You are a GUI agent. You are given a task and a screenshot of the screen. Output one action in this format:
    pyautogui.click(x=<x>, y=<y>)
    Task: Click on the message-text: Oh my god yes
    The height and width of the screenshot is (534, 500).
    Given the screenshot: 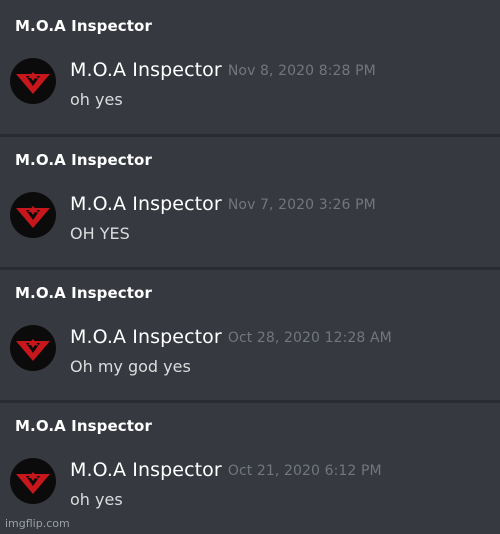 What is the action you would take?
    pyautogui.click(x=130, y=366)
    